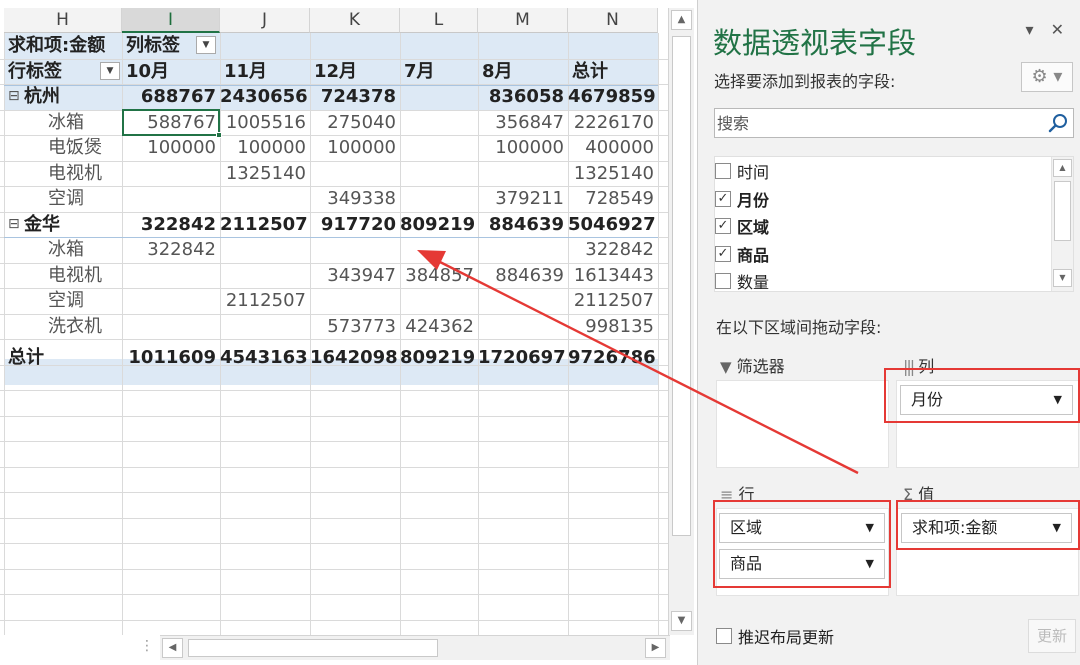  Describe the element at coordinates (355, 198) in the screenshot. I see `value-cell: 349338` at that location.